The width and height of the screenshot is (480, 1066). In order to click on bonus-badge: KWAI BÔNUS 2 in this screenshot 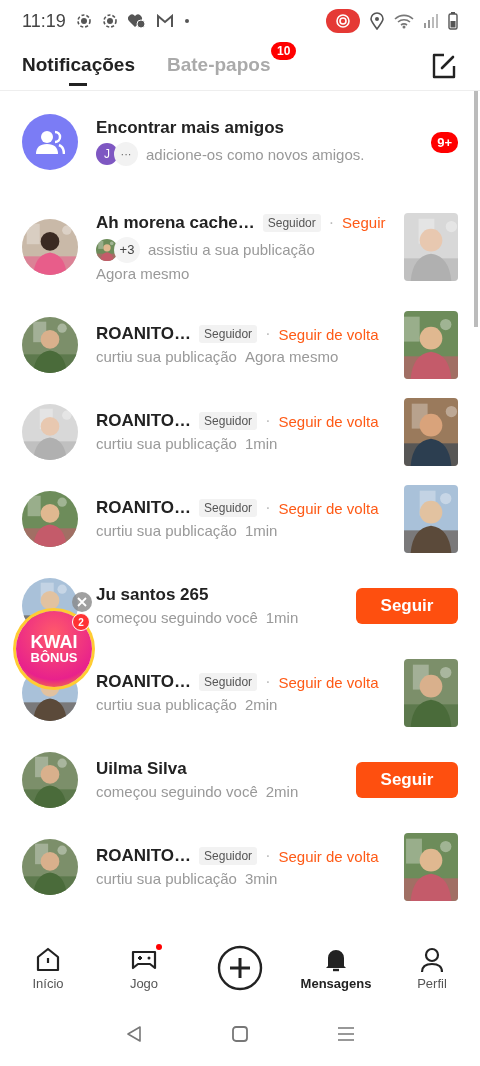, I will do `click(54, 649)`.